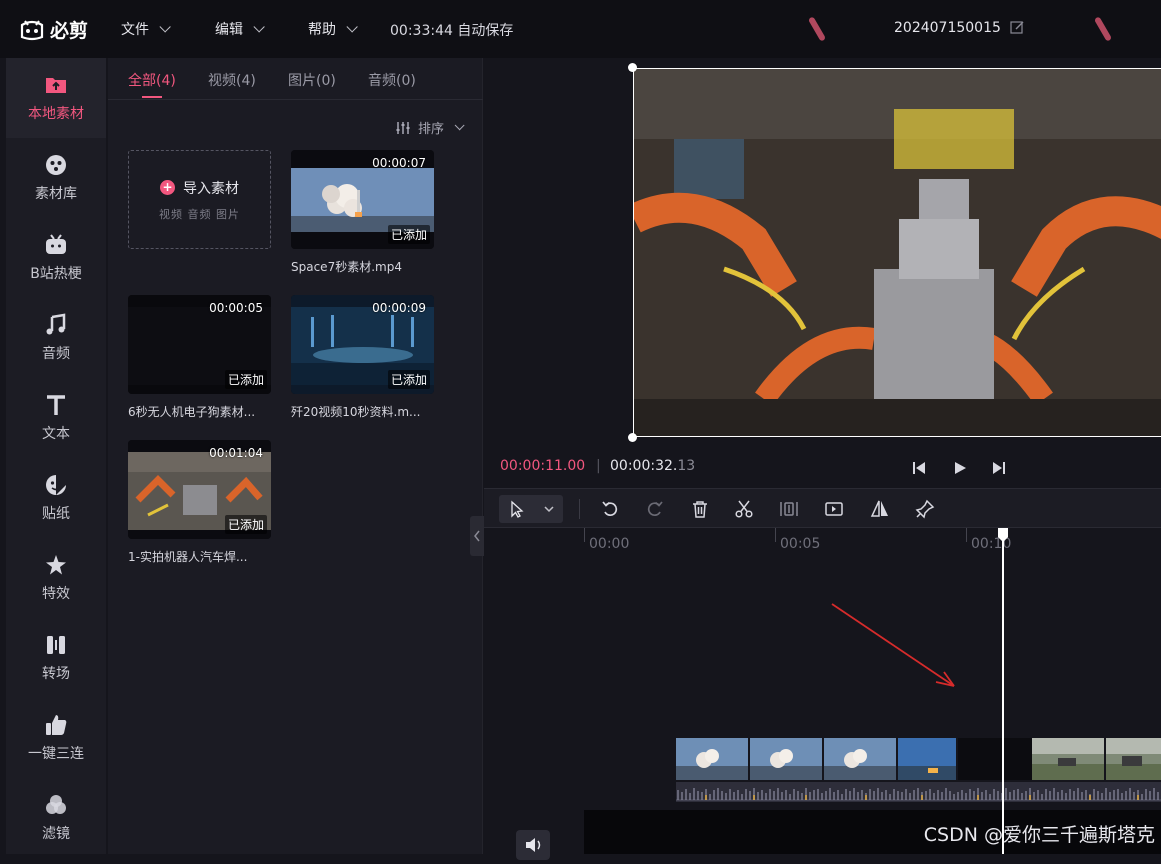  I want to click on video-track-clip, so click(918, 765).